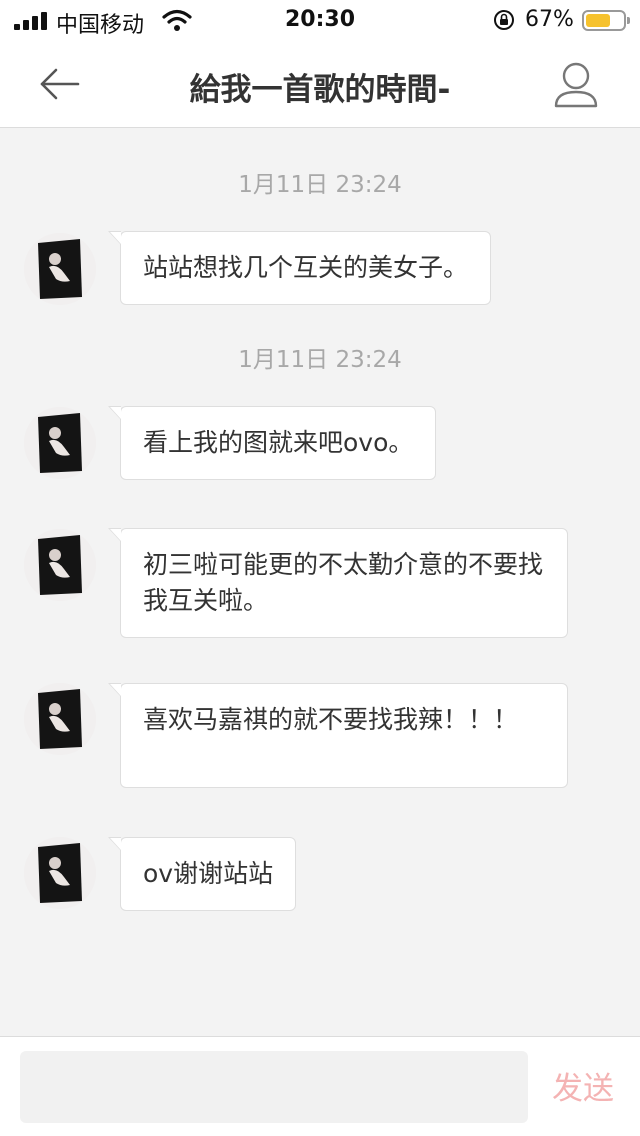 This screenshot has width=640, height=1136. I want to click on orientation-lock-icon, so click(504, 20).